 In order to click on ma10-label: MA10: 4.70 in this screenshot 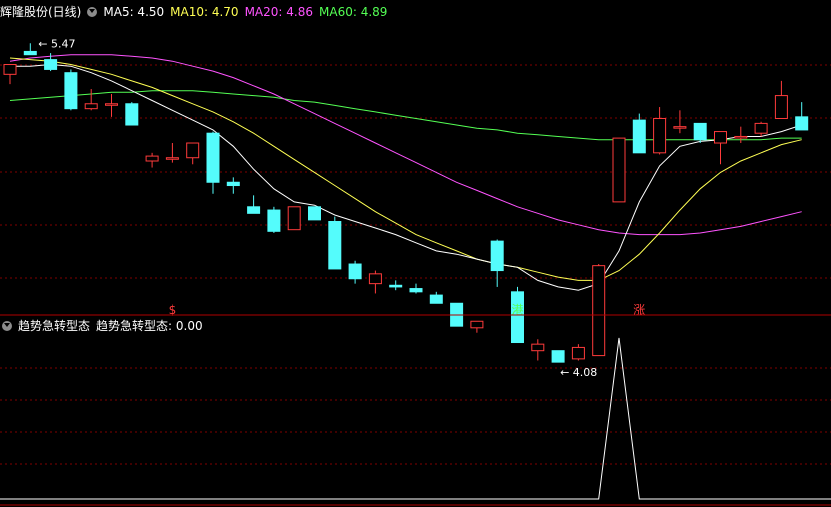, I will do `click(204, 12)`.